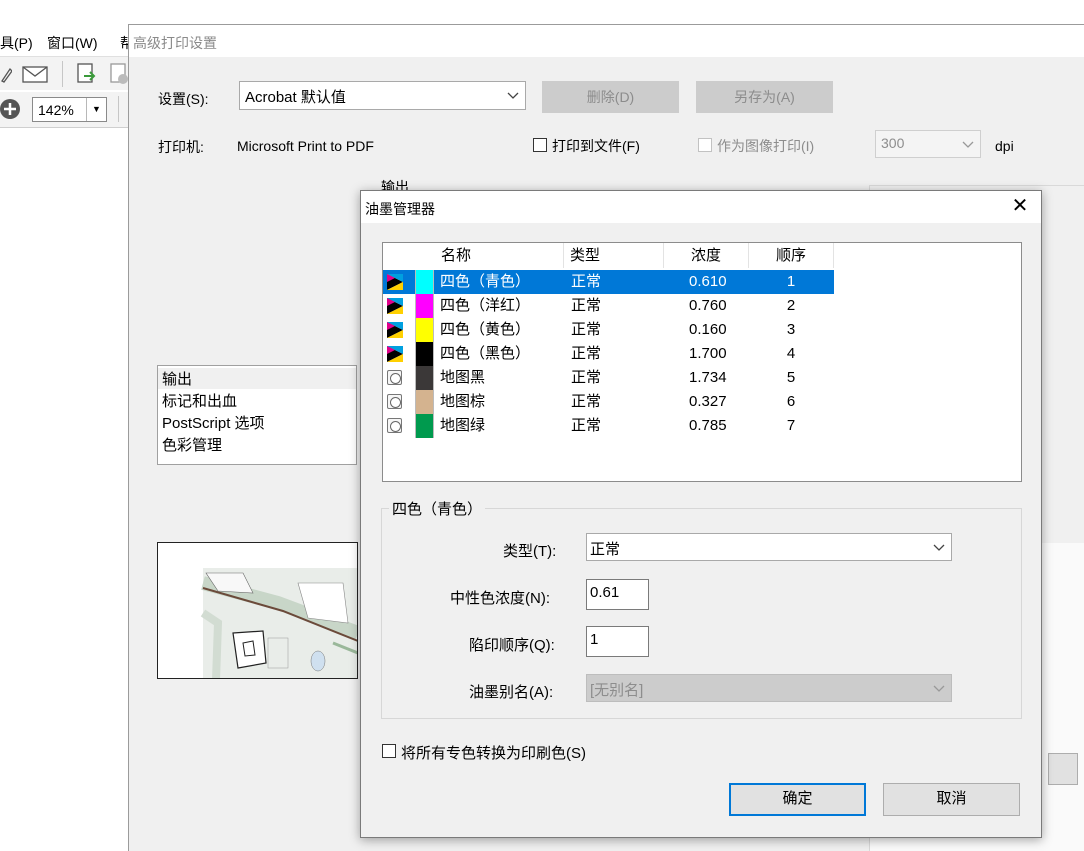  I want to click on save-as-button: 另存为(A), so click(764, 97).